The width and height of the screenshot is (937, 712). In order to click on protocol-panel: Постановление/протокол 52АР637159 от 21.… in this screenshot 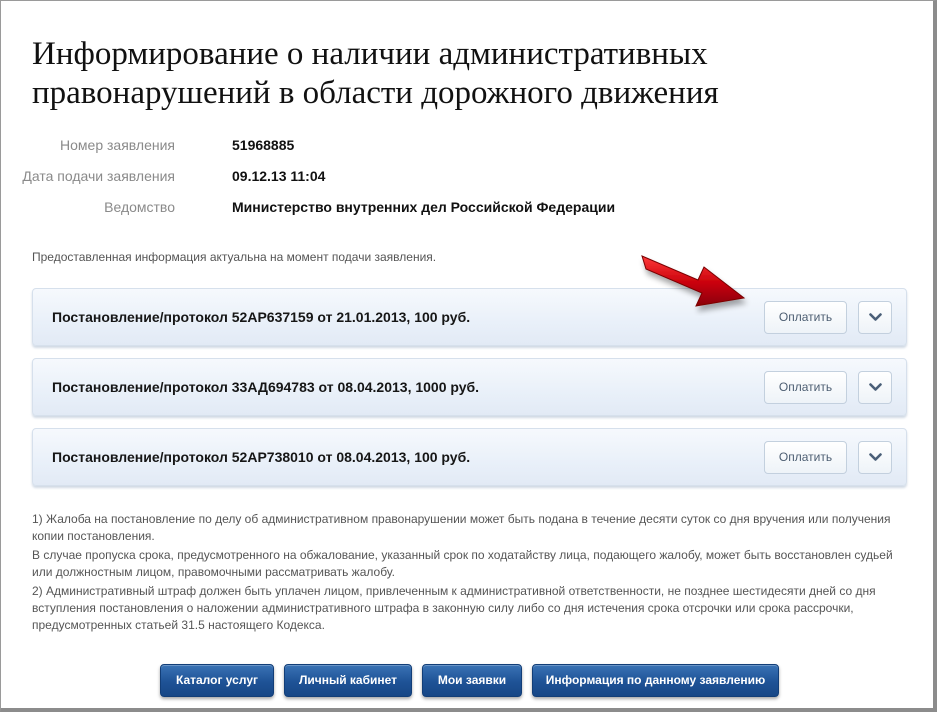, I will do `click(469, 317)`.